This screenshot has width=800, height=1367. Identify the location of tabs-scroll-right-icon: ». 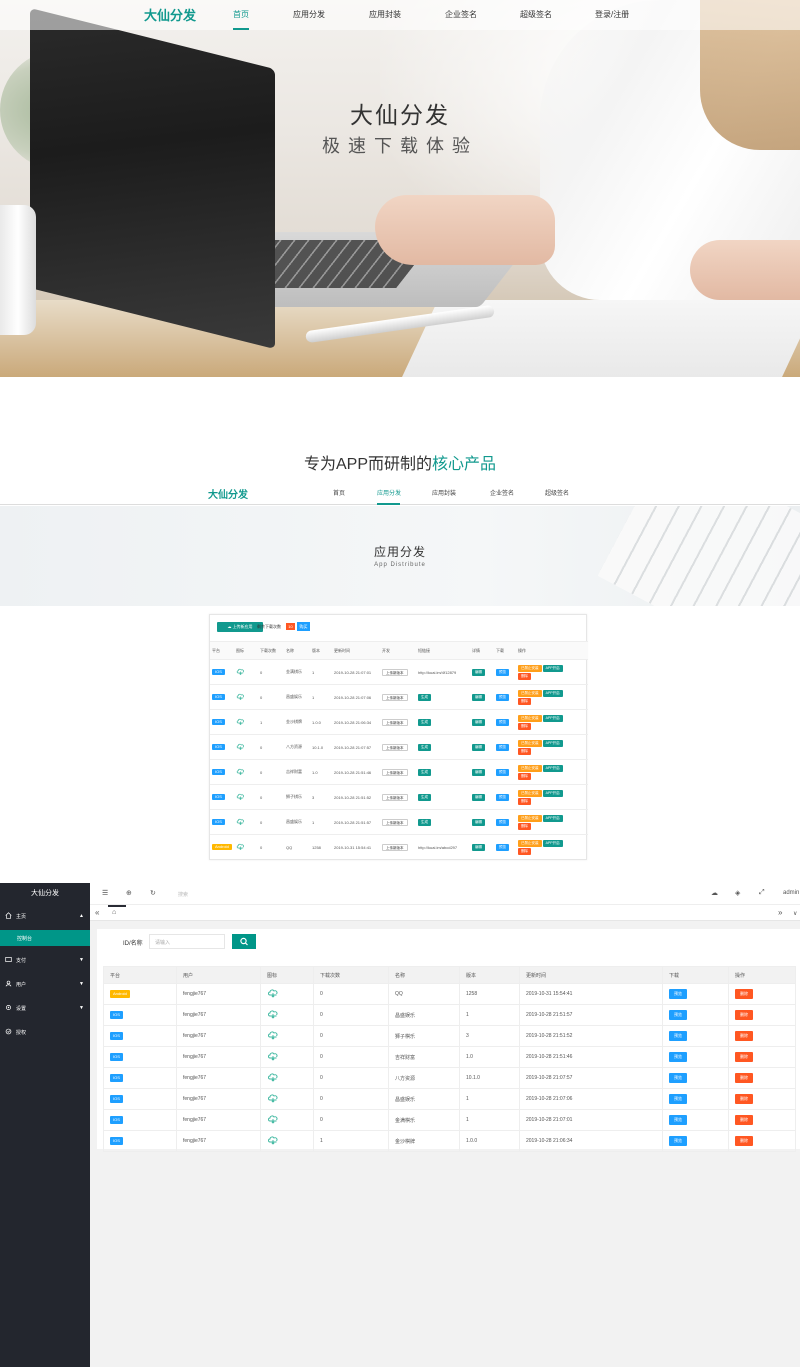
(780, 912).